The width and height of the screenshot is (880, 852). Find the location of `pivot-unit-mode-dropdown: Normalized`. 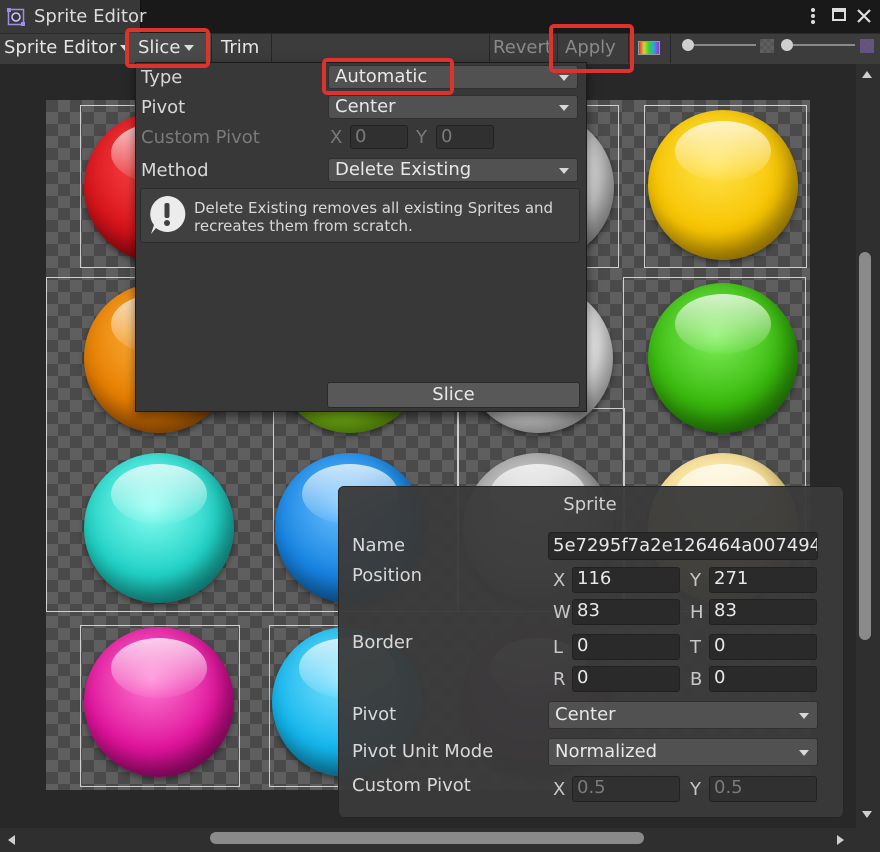

pivot-unit-mode-dropdown: Normalized is located at coordinates (683, 752).